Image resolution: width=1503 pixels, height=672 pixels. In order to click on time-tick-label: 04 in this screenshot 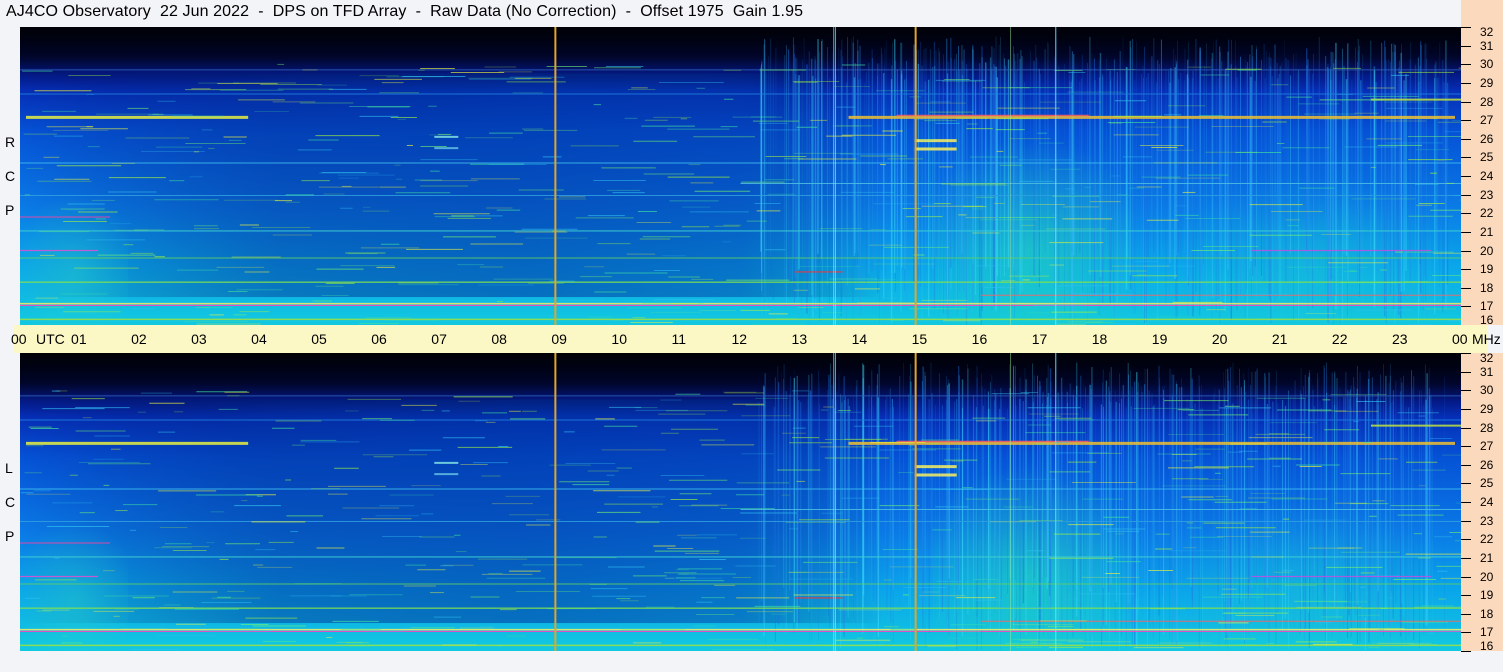, I will do `click(259, 339)`.